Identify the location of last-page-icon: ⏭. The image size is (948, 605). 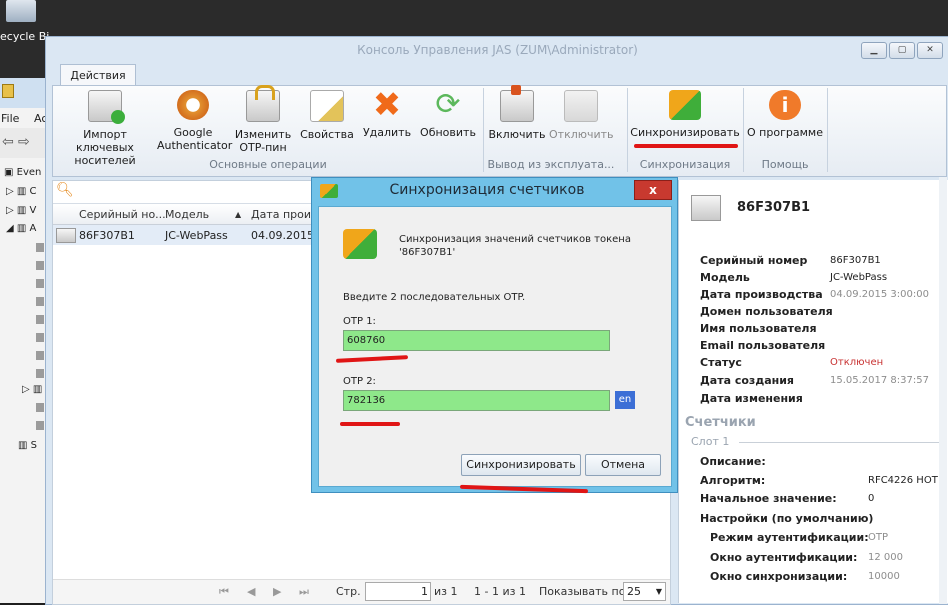
(304, 592).